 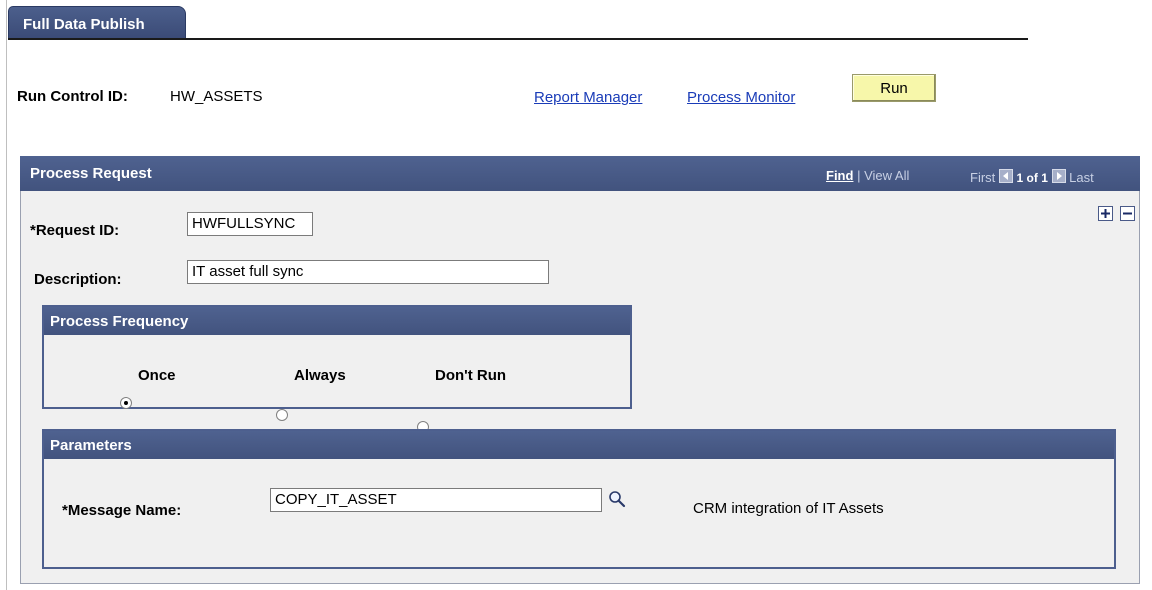 What do you see at coordinates (1058, 176) in the screenshot?
I see `right-arrow-icon` at bounding box center [1058, 176].